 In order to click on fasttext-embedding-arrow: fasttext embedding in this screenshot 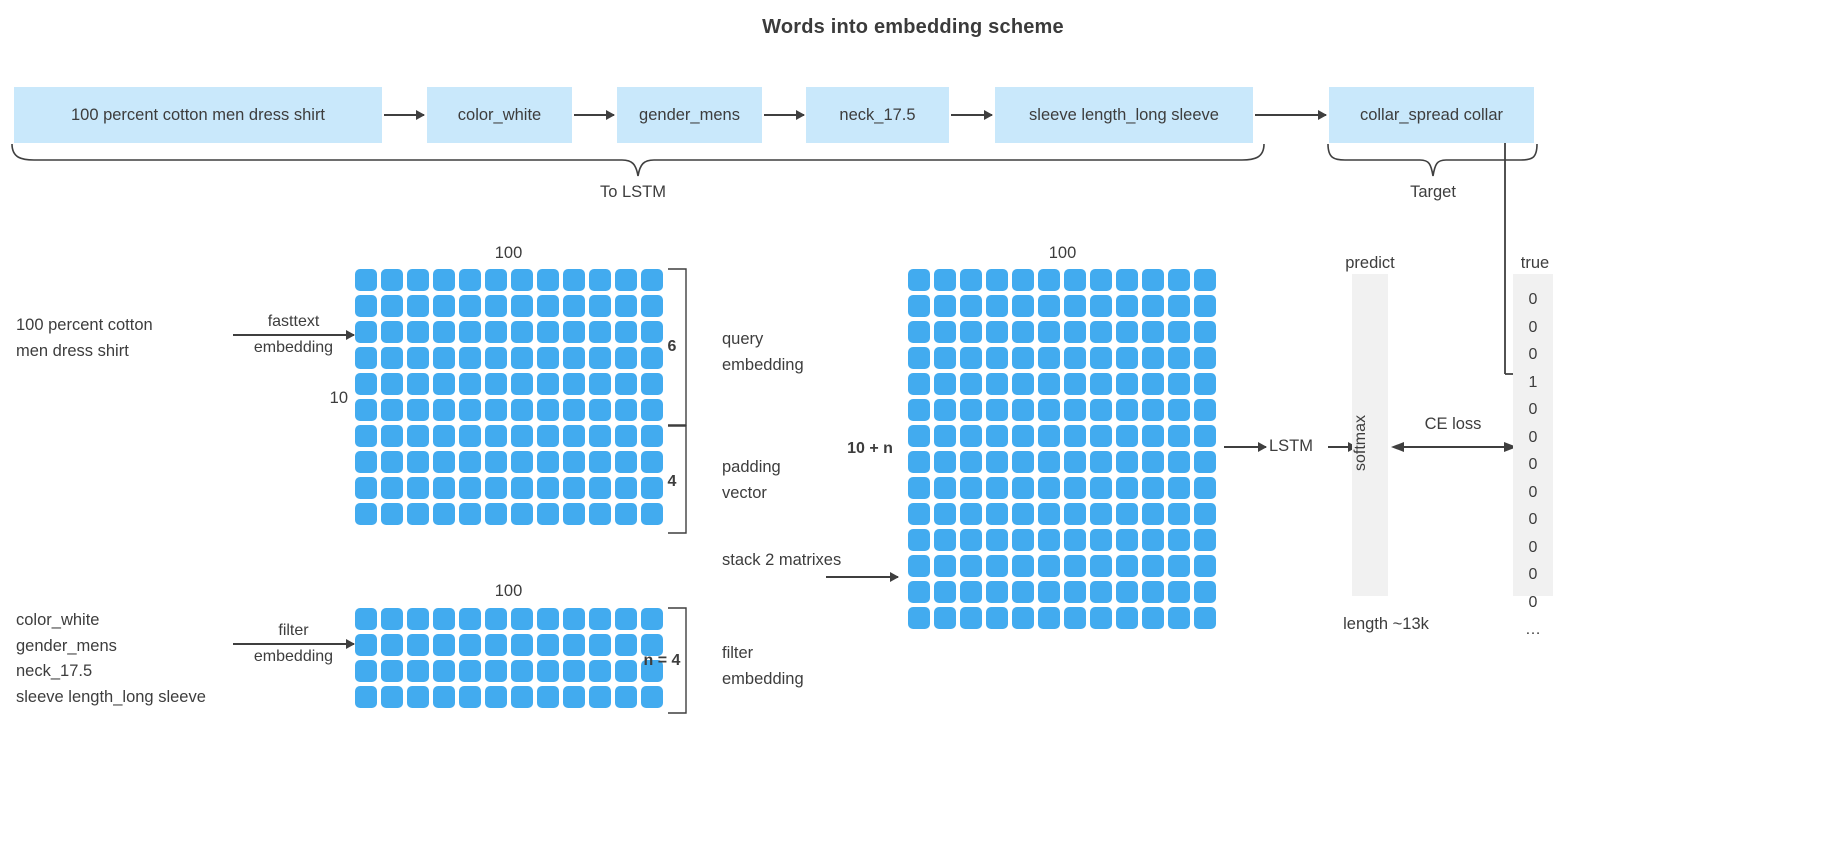, I will do `click(294, 335)`.